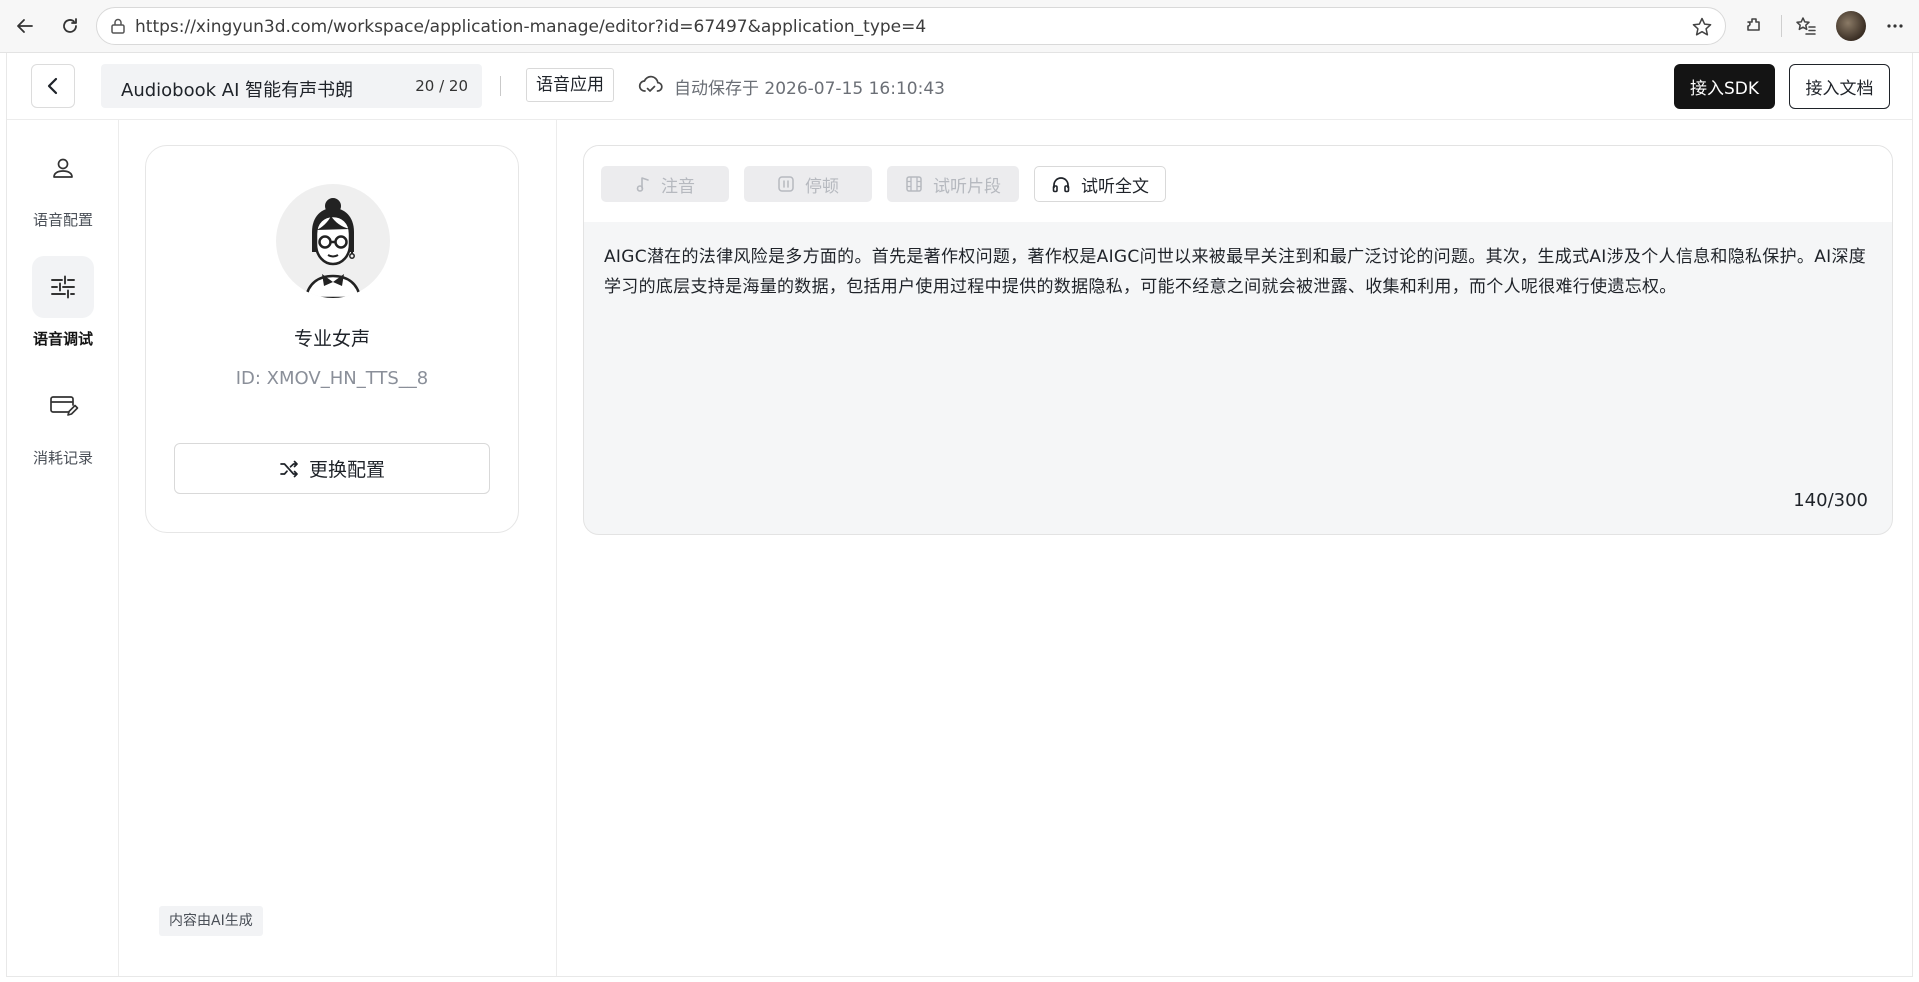 This screenshot has height=982, width=1919. What do you see at coordinates (1895, 26) in the screenshot?
I see `more-menu-icon` at bounding box center [1895, 26].